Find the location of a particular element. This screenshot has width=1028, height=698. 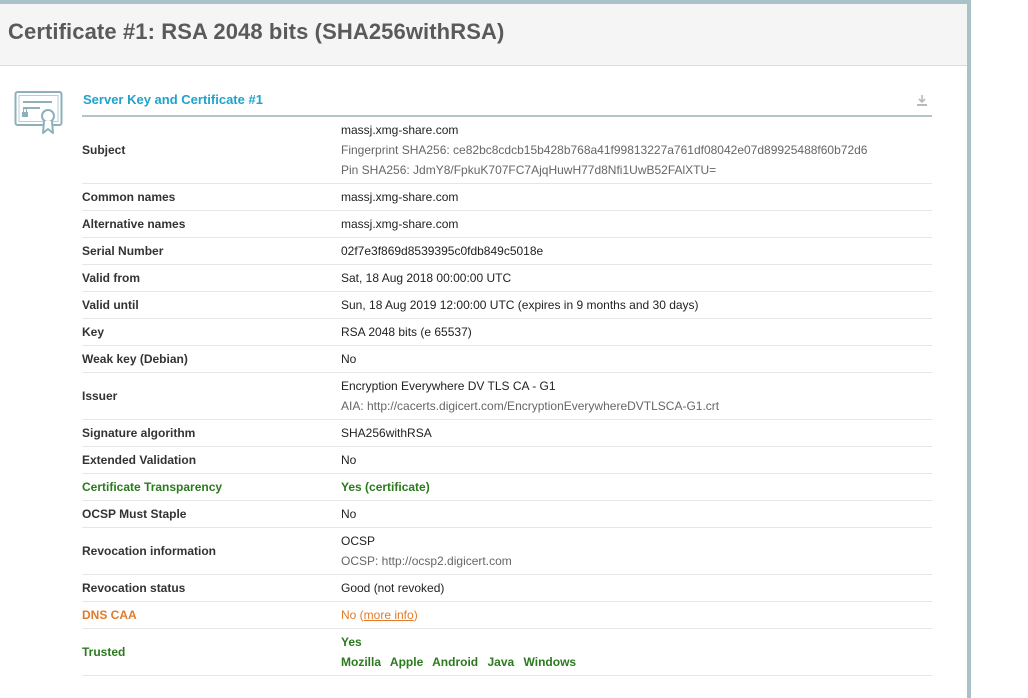

platform-mozilla: Mozilla is located at coordinates (361, 662).